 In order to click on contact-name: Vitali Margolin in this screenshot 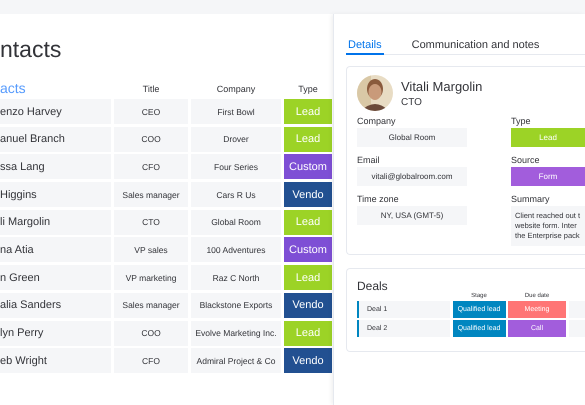, I will do `click(441, 86)`.